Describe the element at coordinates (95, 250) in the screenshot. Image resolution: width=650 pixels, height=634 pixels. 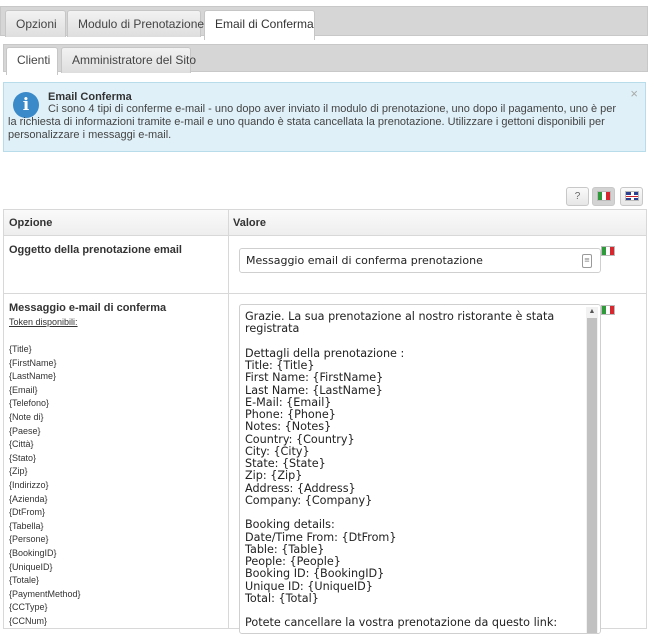
I see `subject-label: Oggetto della prenotazione email` at that location.